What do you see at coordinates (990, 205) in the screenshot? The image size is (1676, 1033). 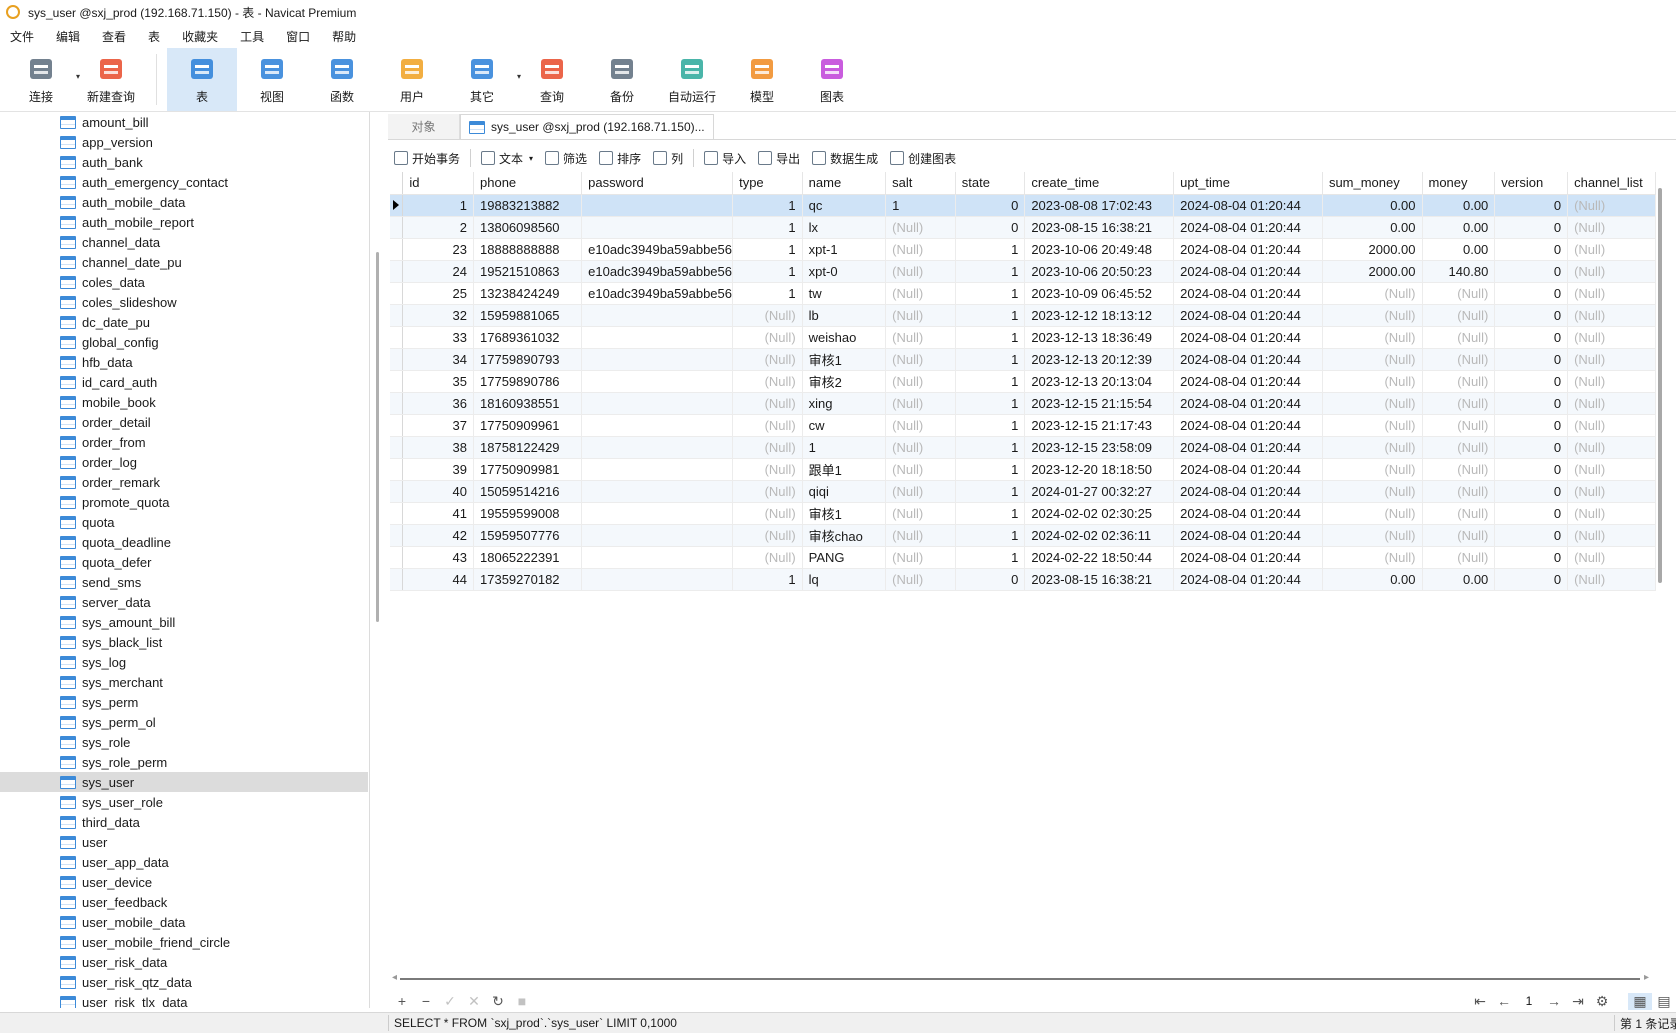 I see `cell-state: 0` at bounding box center [990, 205].